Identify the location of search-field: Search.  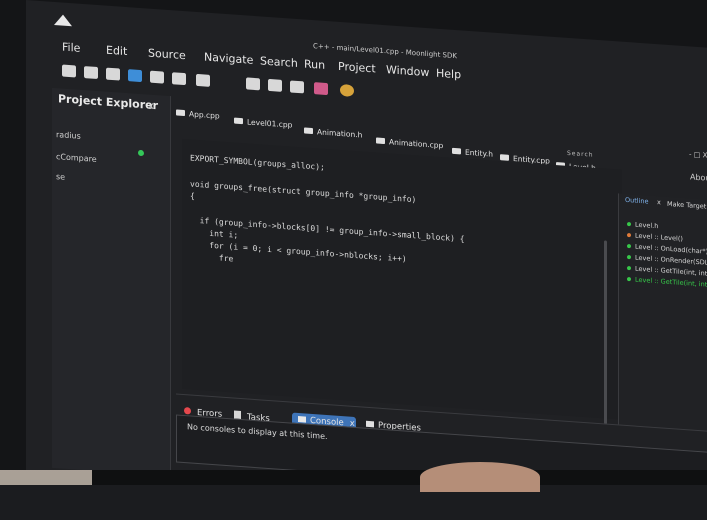
(580, 154).